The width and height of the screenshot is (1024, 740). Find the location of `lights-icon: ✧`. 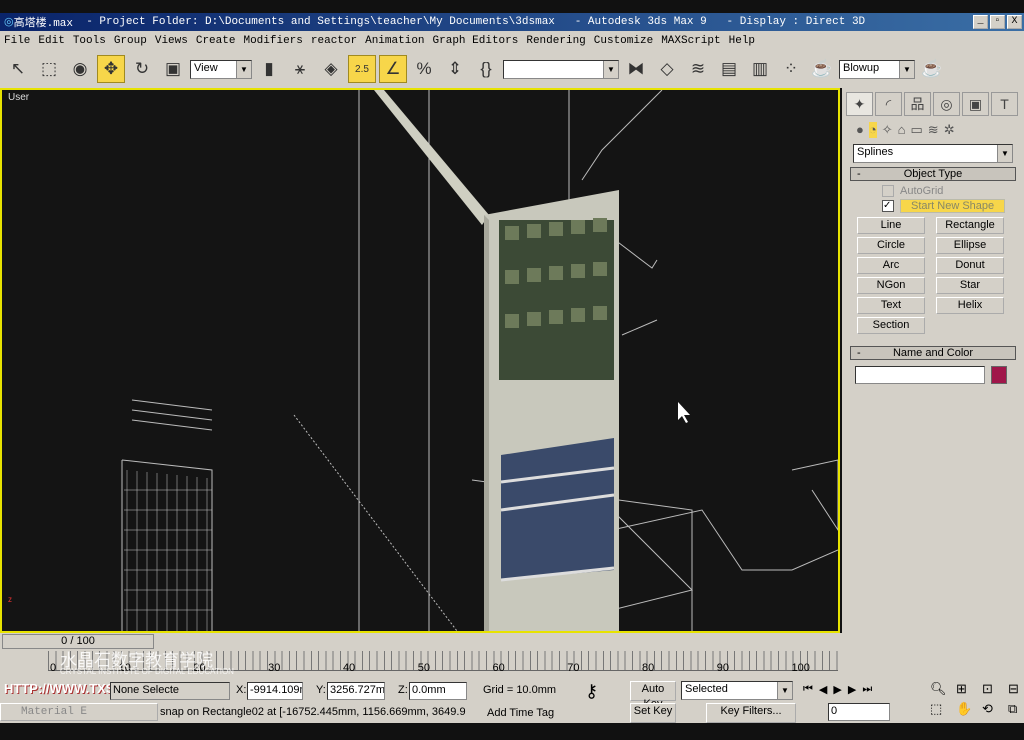

lights-icon: ✧ is located at coordinates (887, 130).